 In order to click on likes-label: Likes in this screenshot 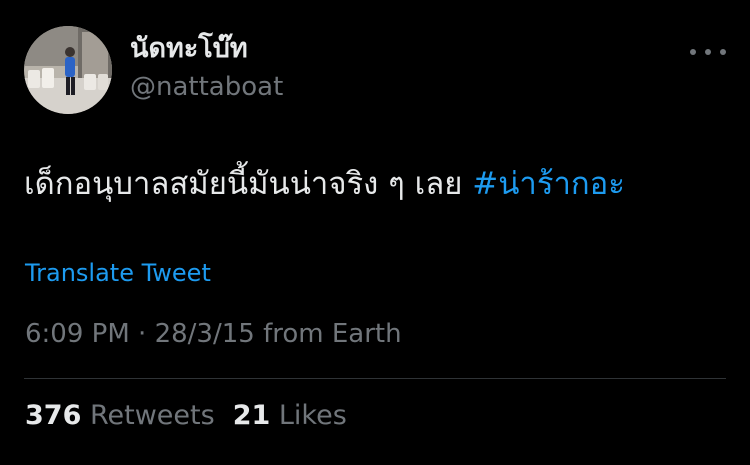, I will do `click(312, 415)`.